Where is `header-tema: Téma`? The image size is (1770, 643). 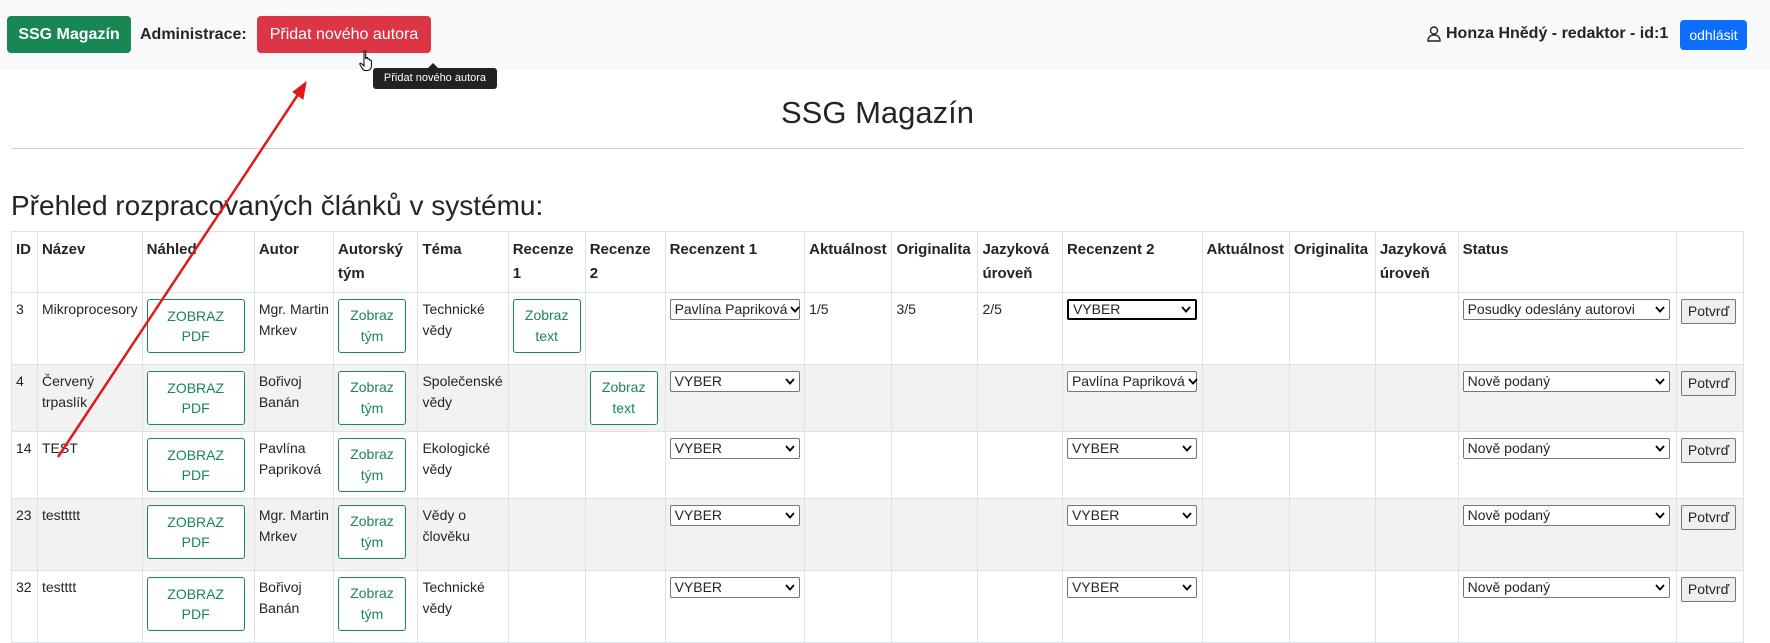
header-tema: Téma is located at coordinates (463, 262).